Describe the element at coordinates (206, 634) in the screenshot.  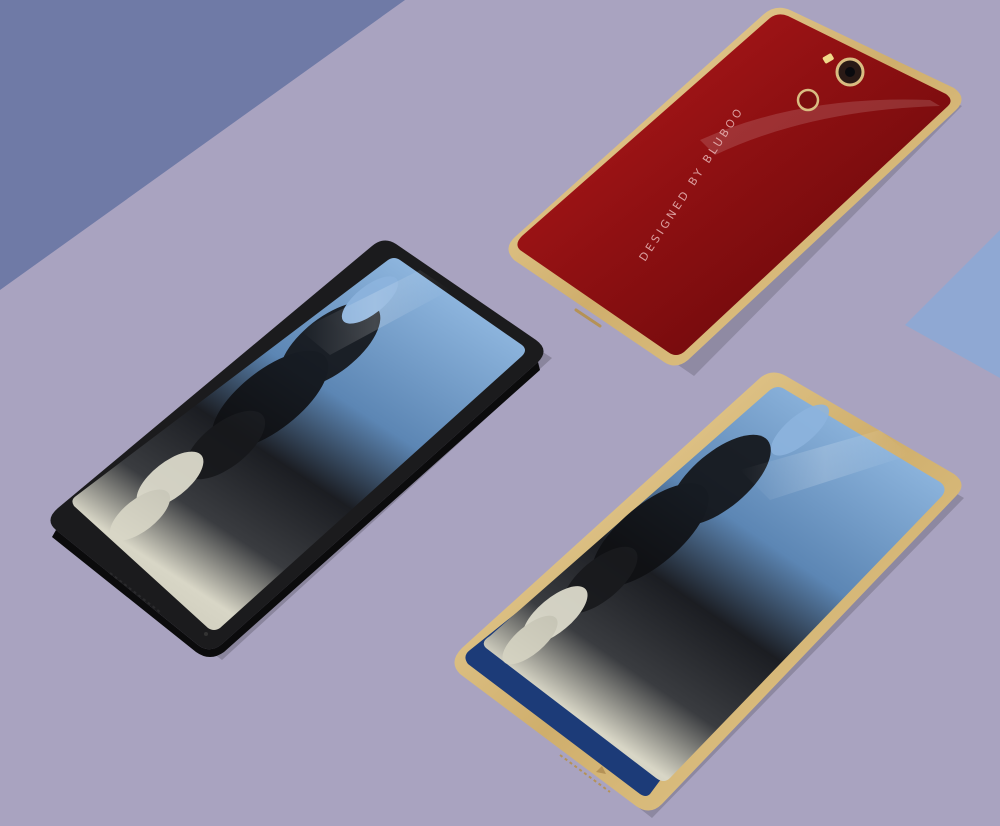
I see `speaker-grille-dot` at that location.